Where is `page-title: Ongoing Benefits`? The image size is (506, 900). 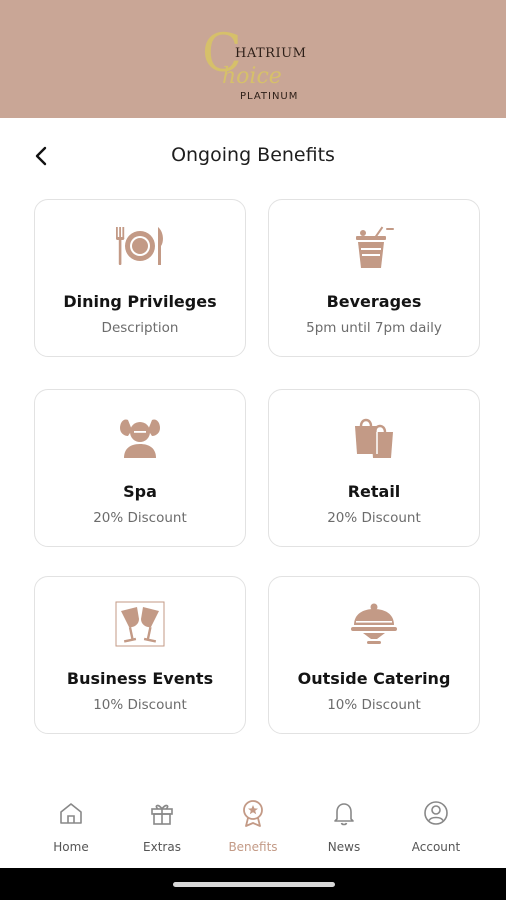 page-title: Ongoing Benefits is located at coordinates (253, 155).